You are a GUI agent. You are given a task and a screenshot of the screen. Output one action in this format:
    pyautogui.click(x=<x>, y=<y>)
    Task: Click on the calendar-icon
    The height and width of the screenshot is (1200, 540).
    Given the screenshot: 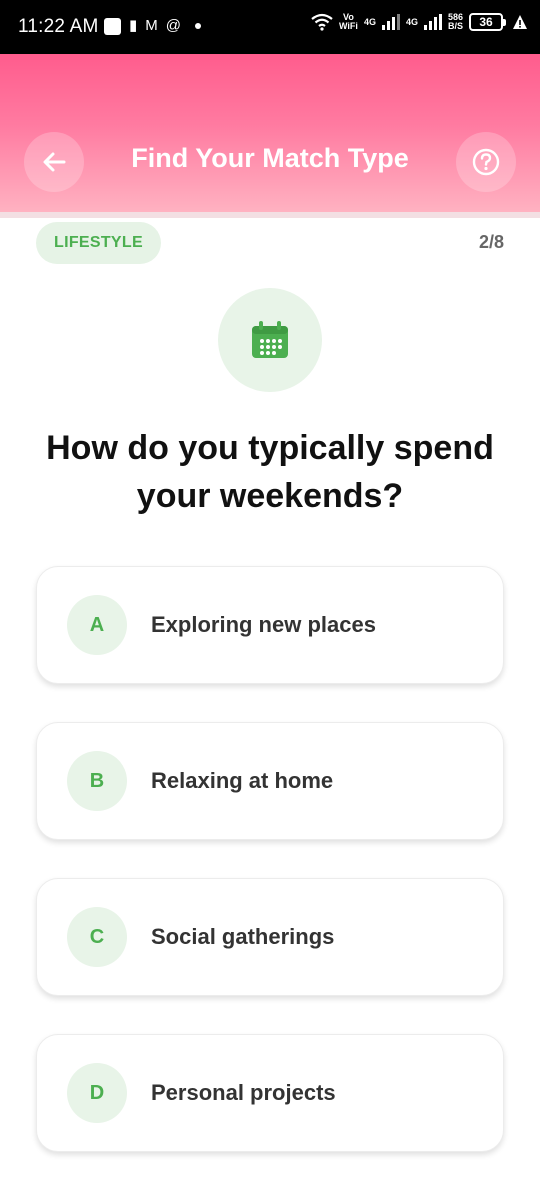 What is the action you would take?
    pyautogui.click(x=270, y=339)
    